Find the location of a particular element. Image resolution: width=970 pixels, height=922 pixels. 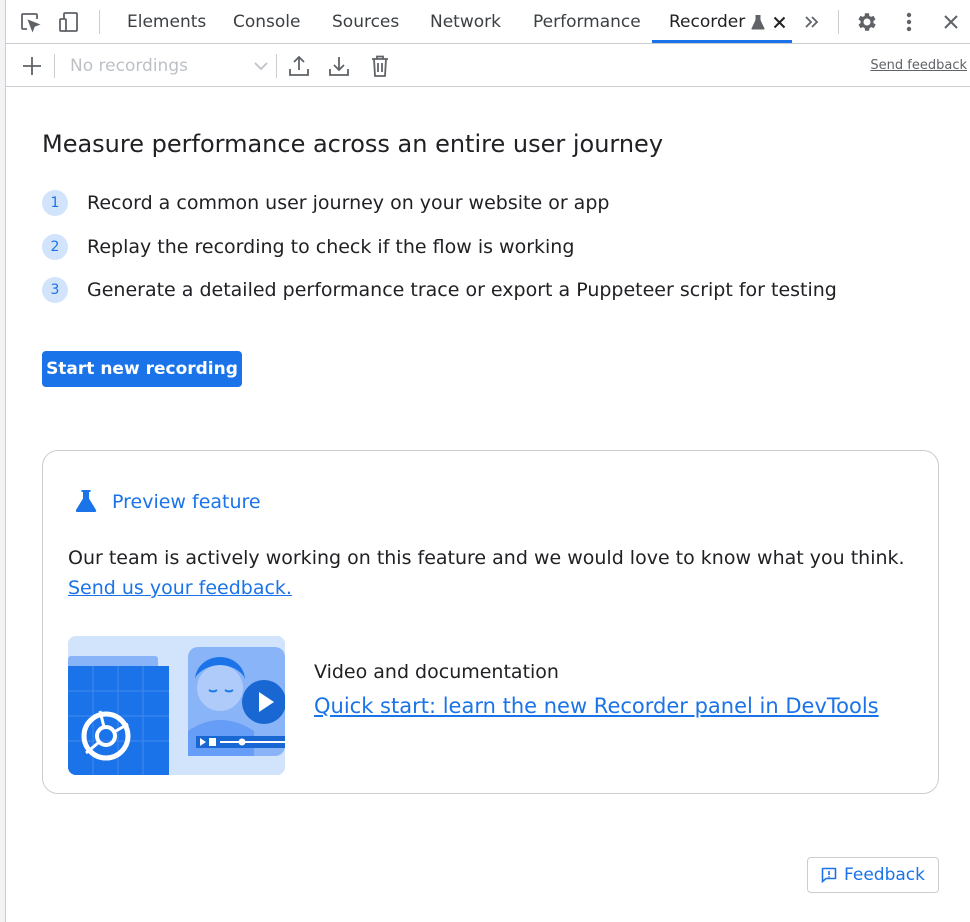

tab-label: Elements is located at coordinates (167, 22).